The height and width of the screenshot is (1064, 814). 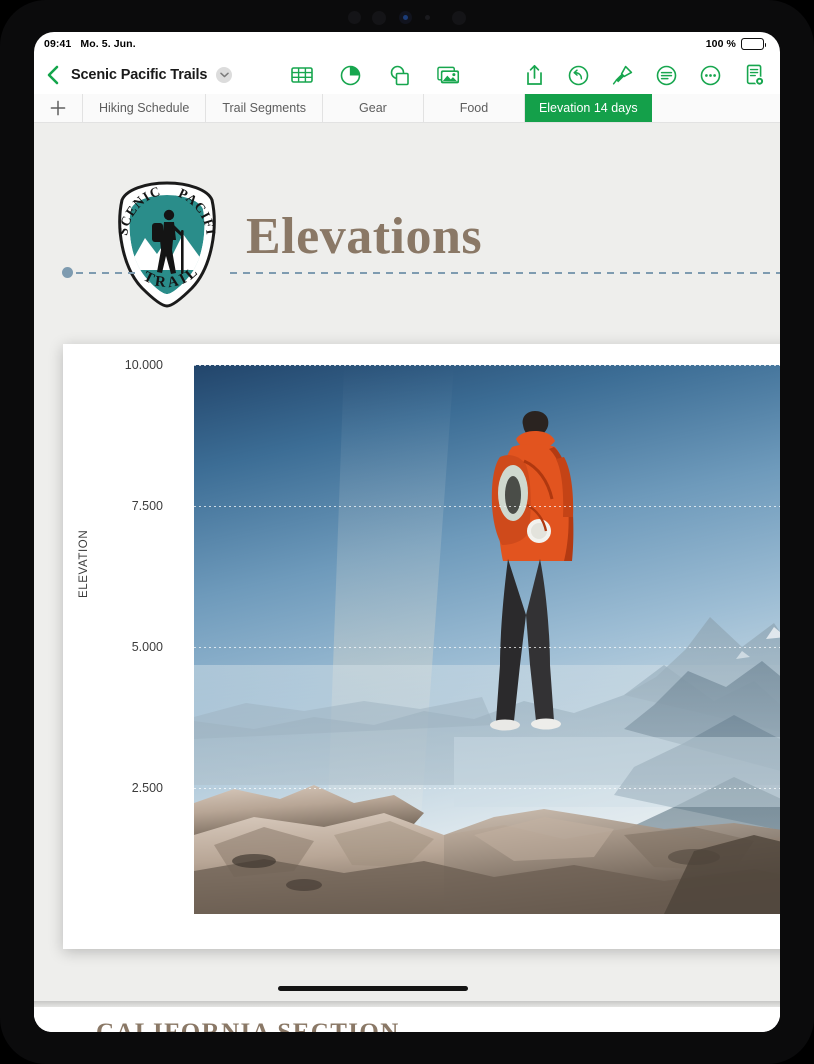 What do you see at coordinates (373, 988) in the screenshot?
I see `home-indicator` at bounding box center [373, 988].